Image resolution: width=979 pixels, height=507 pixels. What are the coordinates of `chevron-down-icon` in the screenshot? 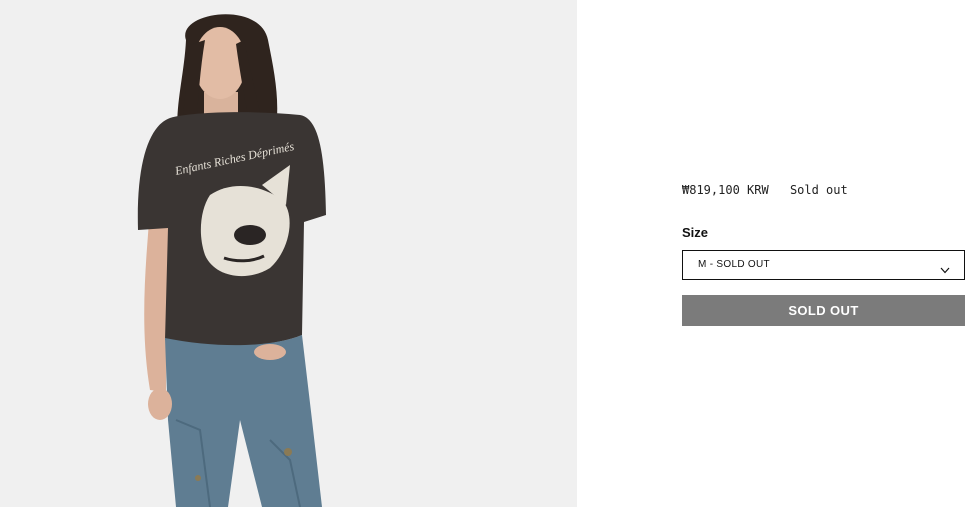 It's located at (945, 270).